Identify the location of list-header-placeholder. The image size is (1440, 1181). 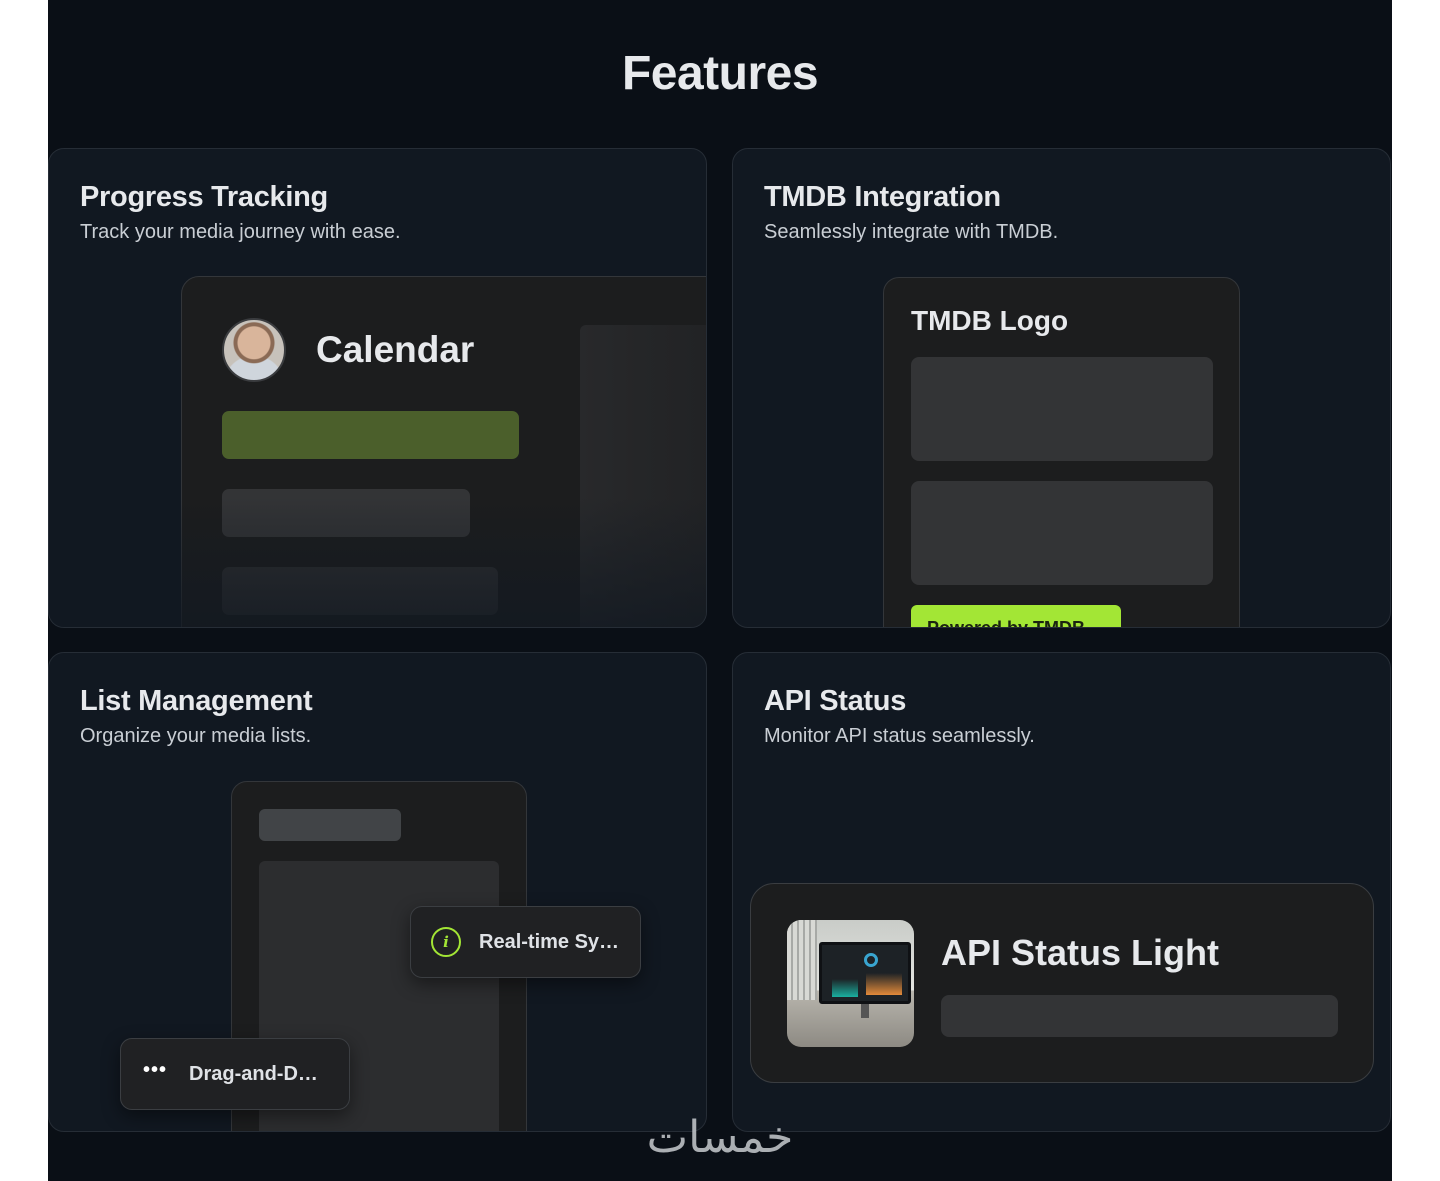
(330, 825).